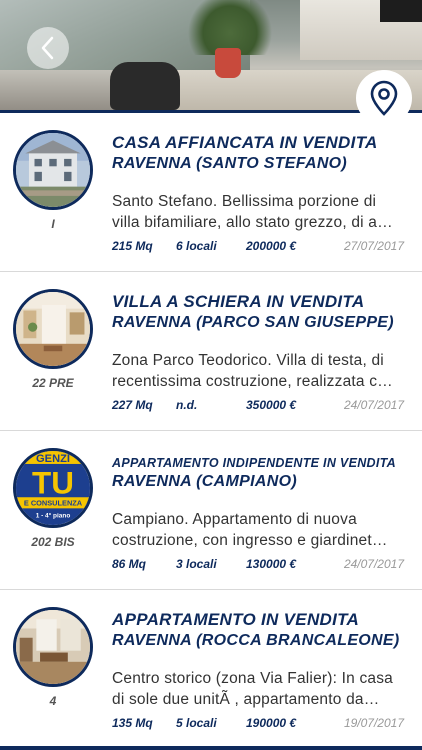 The image size is (422, 750). I want to click on listing-surface: 135 Mq, so click(132, 723).